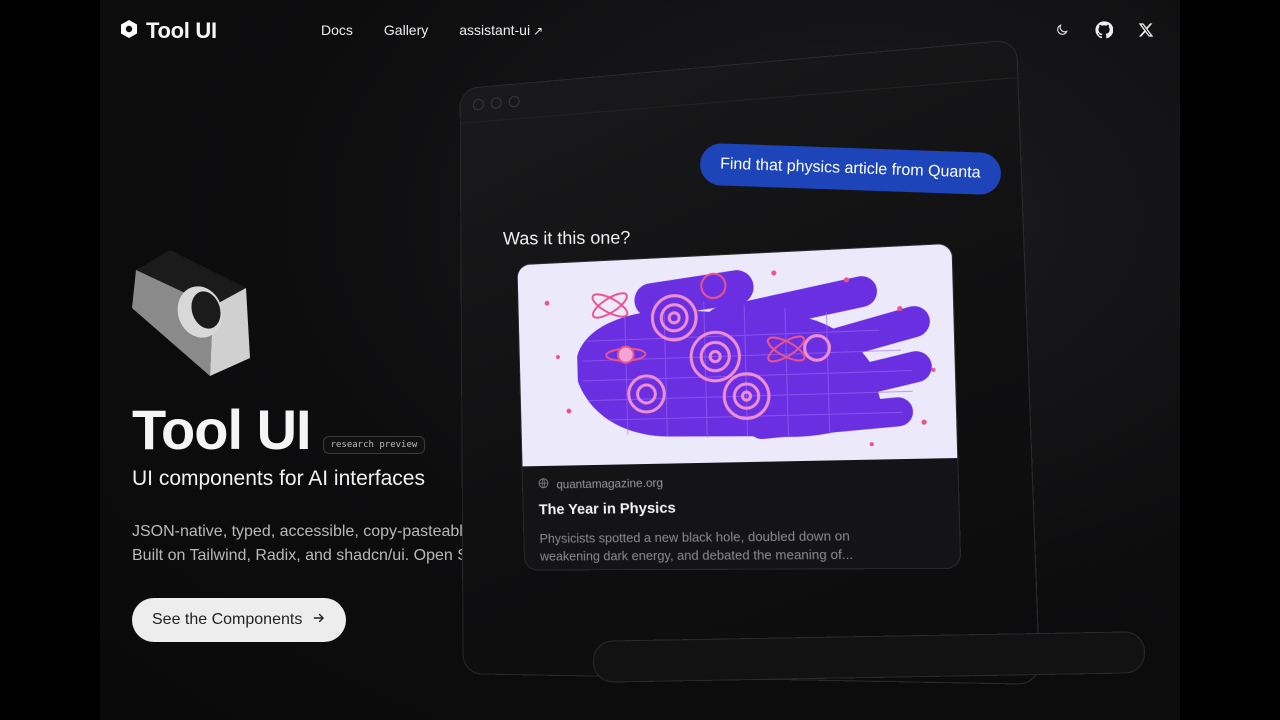 Image resolution: width=1280 pixels, height=720 pixels. I want to click on article-source-domain: quantamagazine.org, so click(610, 483).